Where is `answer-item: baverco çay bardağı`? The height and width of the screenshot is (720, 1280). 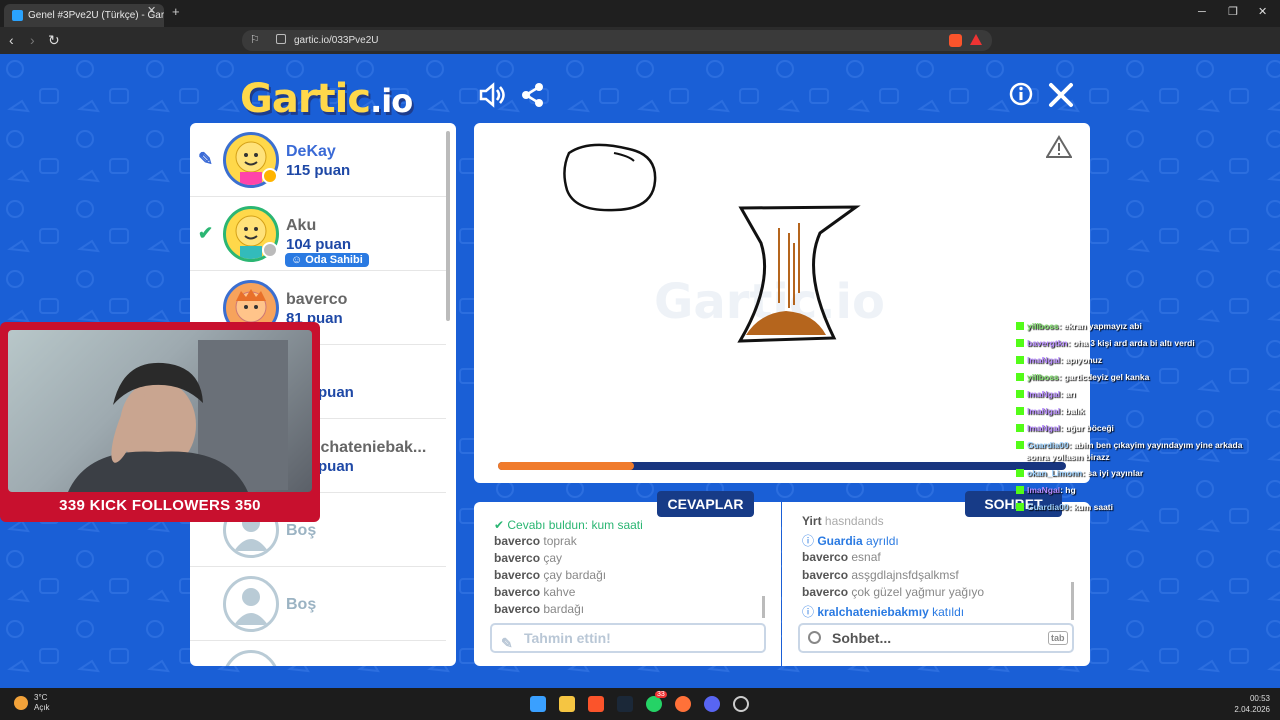 answer-item: baverco çay bardağı is located at coordinates (550, 575).